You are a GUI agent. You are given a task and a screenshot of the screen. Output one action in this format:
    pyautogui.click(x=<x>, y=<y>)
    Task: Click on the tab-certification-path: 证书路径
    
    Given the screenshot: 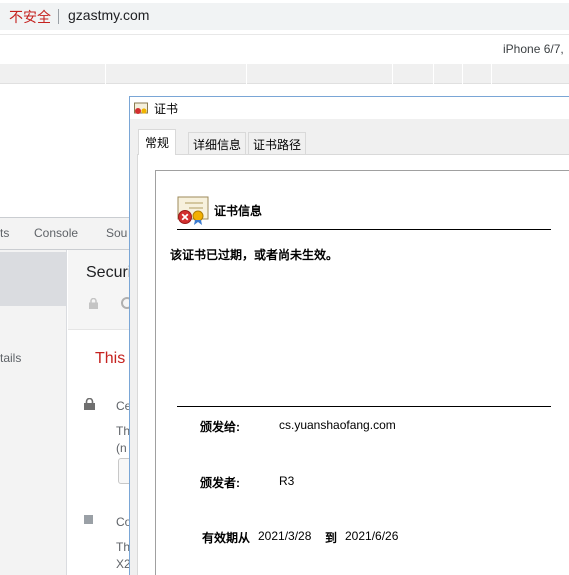 What is the action you would take?
    pyautogui.click(x=277, y=143)
    